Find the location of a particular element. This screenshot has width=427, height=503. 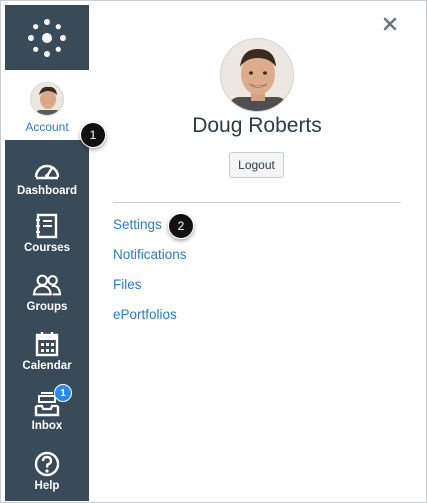

nav-item-dashboard: Dashboard is located at coordinates (47, 176).